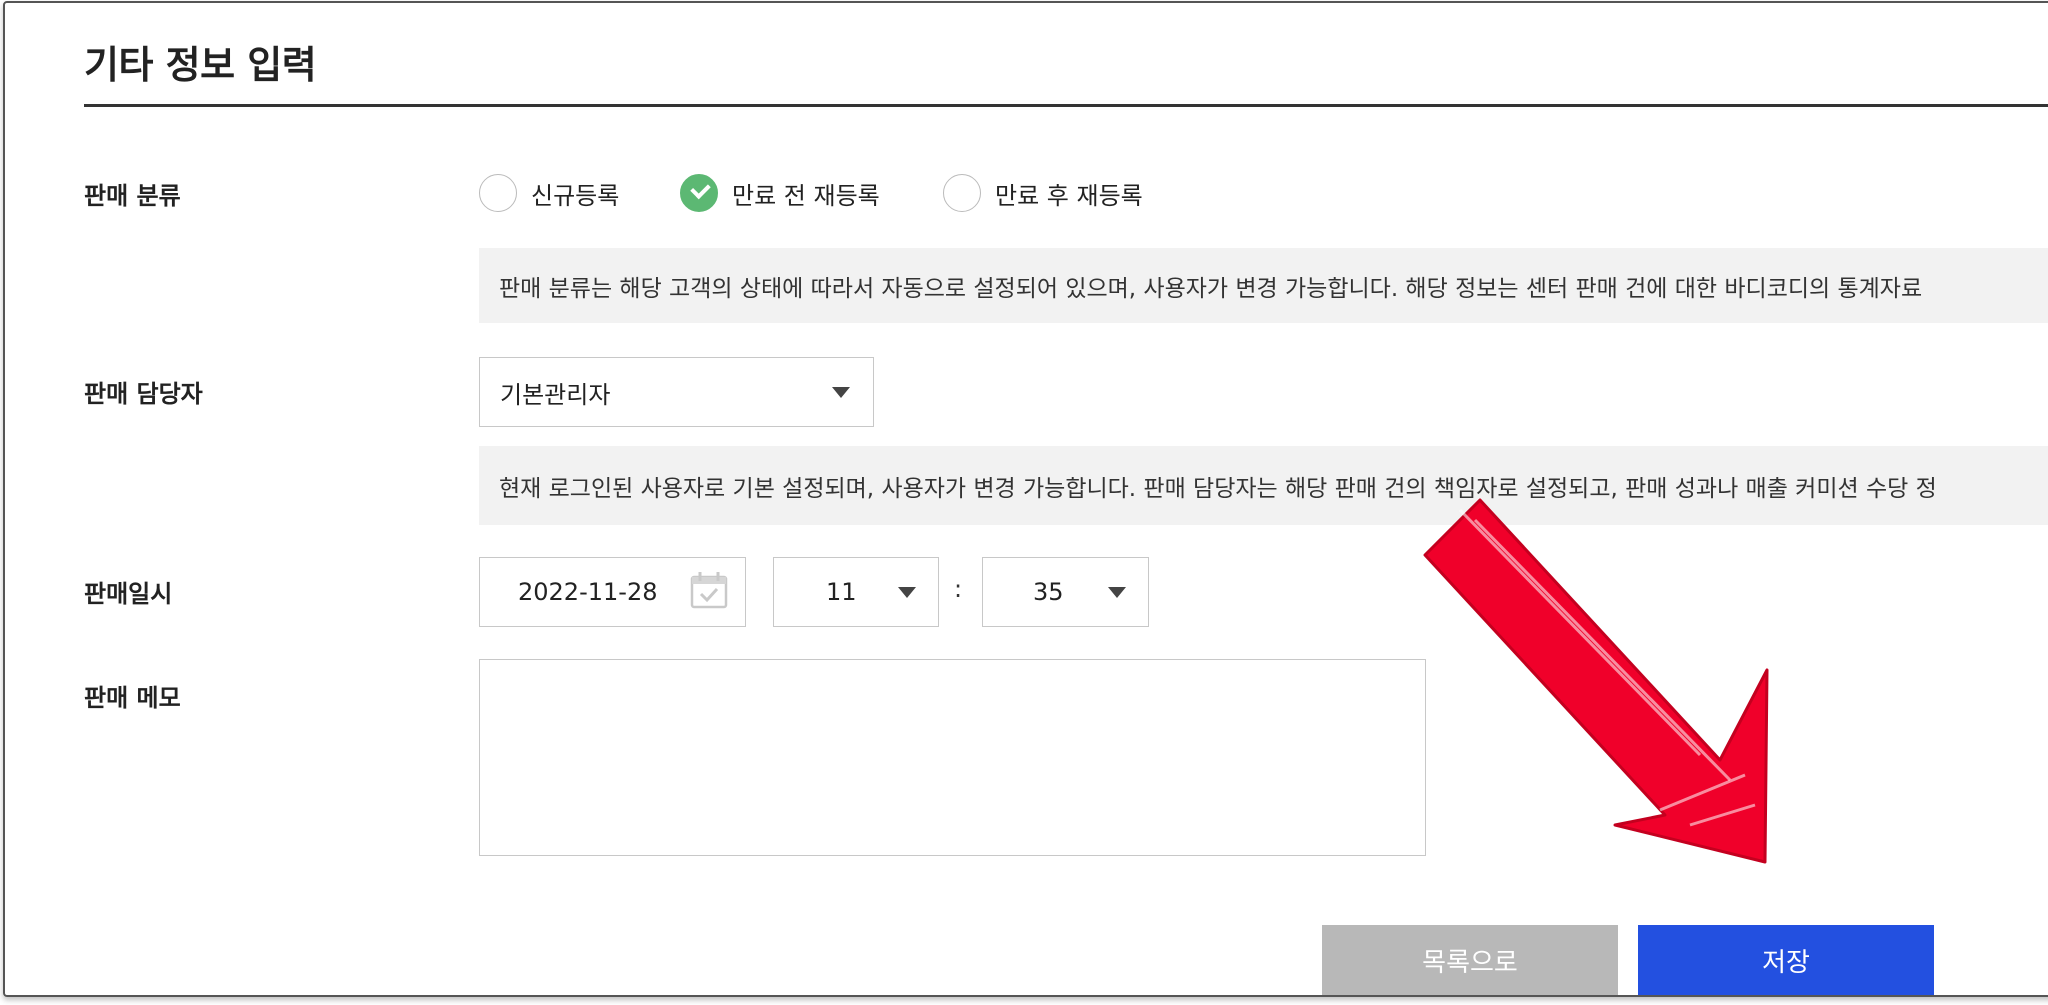 Image resolution: width=2048 pixels, height=1005 pixels. What do you see at coordinates (699, 193) in the screenshot?
I see `check-icon` at bounding box center [699, 193].